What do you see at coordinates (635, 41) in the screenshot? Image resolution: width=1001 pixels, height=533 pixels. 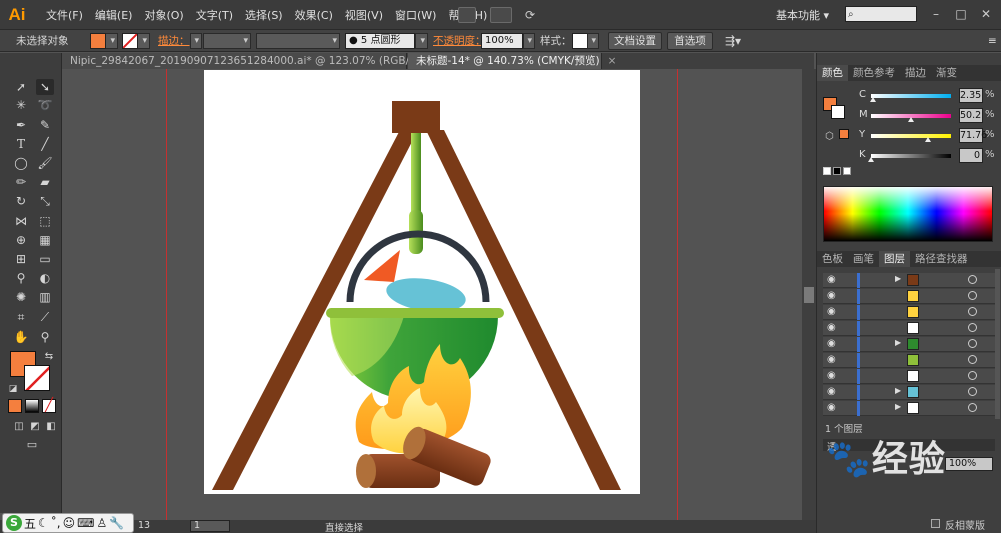 I see `document-setup-button: 文档设置` at bounding box center [635, 41].